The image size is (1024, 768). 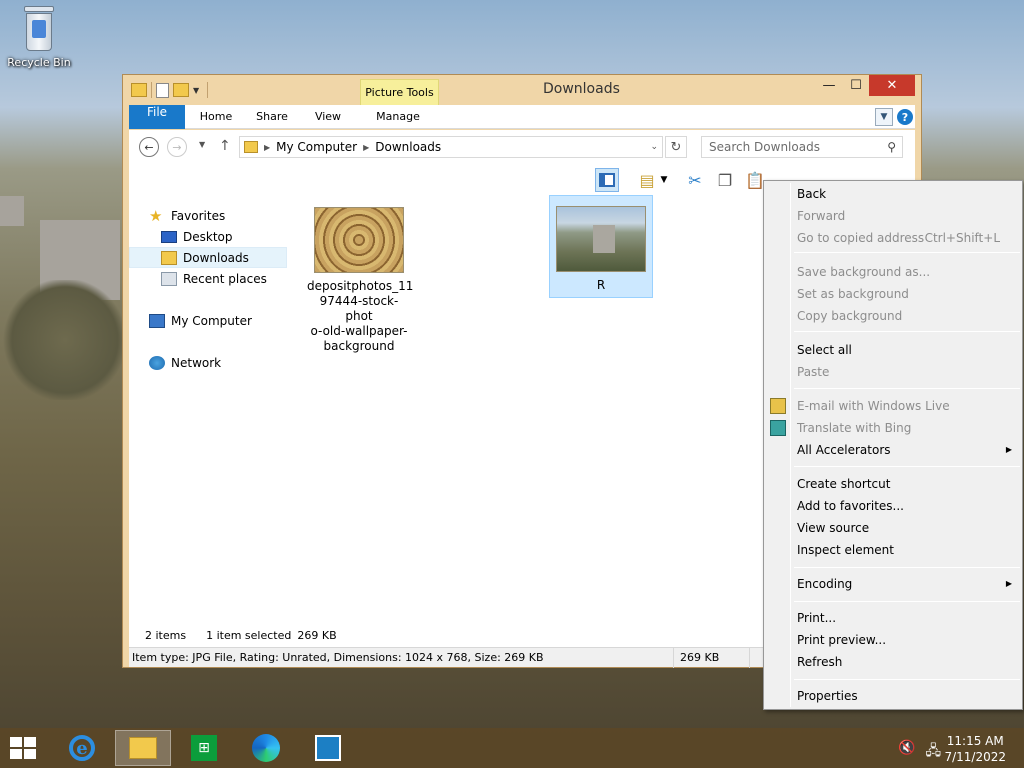 I want to click on folder-icon, so click(x=139, y=90).